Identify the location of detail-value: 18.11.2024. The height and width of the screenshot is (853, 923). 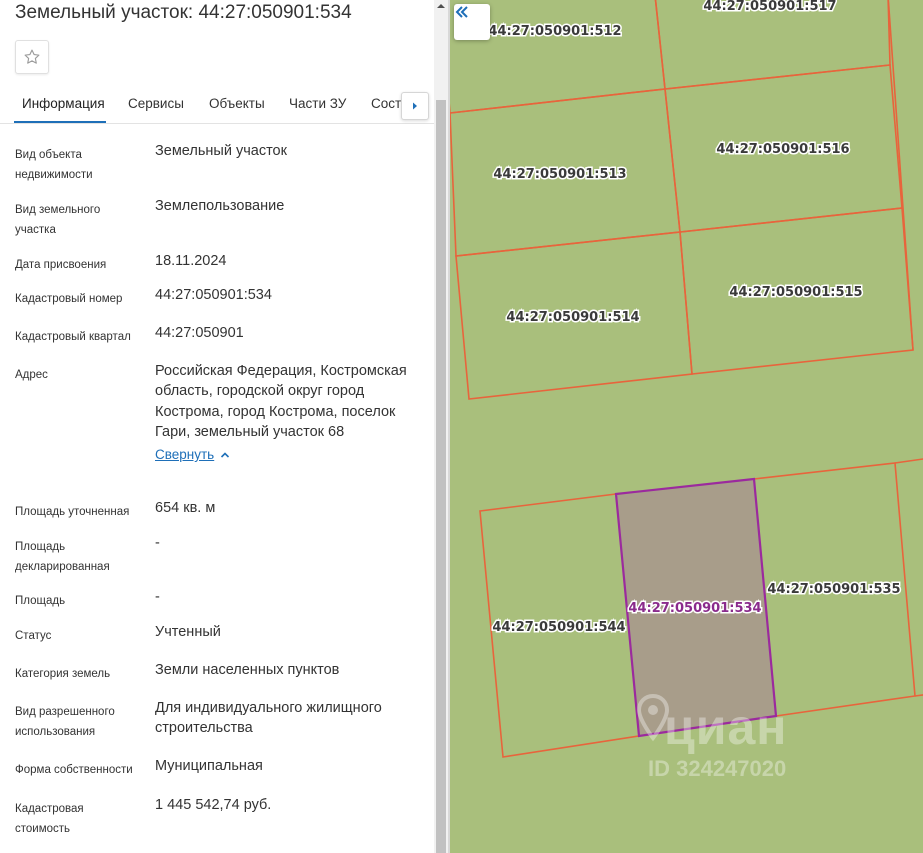
(191, 261).